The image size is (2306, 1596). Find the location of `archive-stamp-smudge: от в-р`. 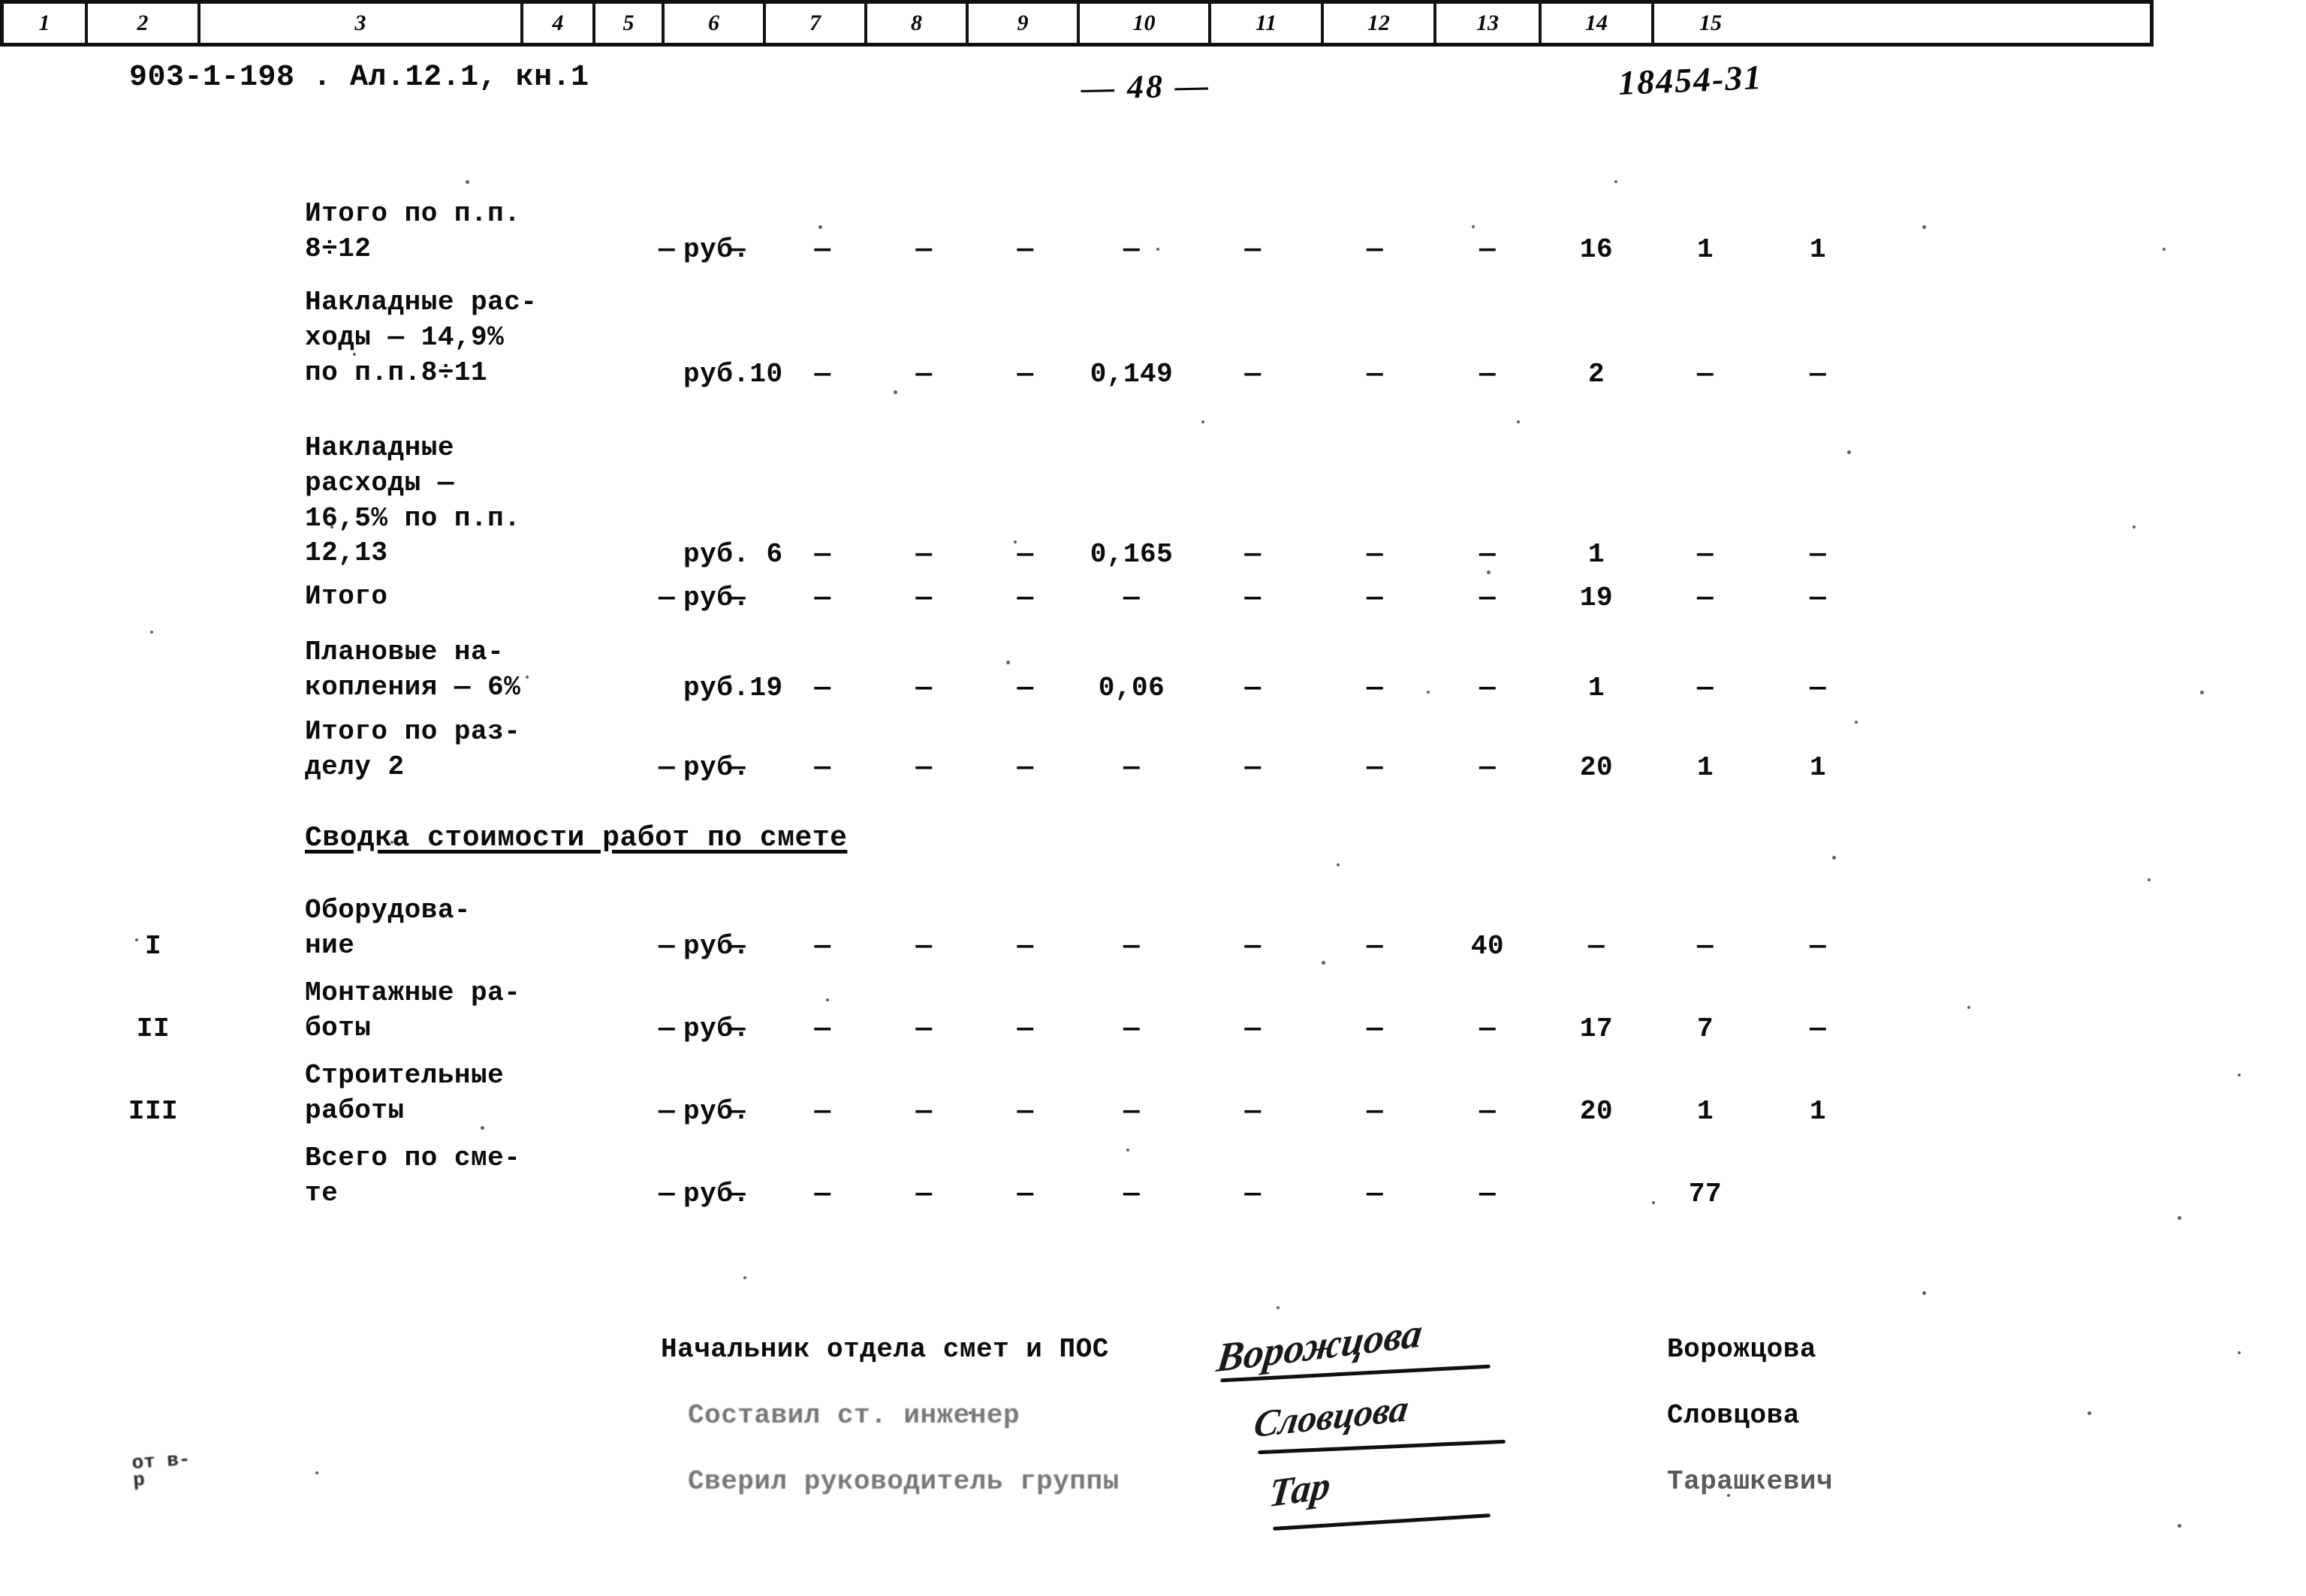

archive-stamp-smudge: от в-р is located at coordinates (161, 1469).